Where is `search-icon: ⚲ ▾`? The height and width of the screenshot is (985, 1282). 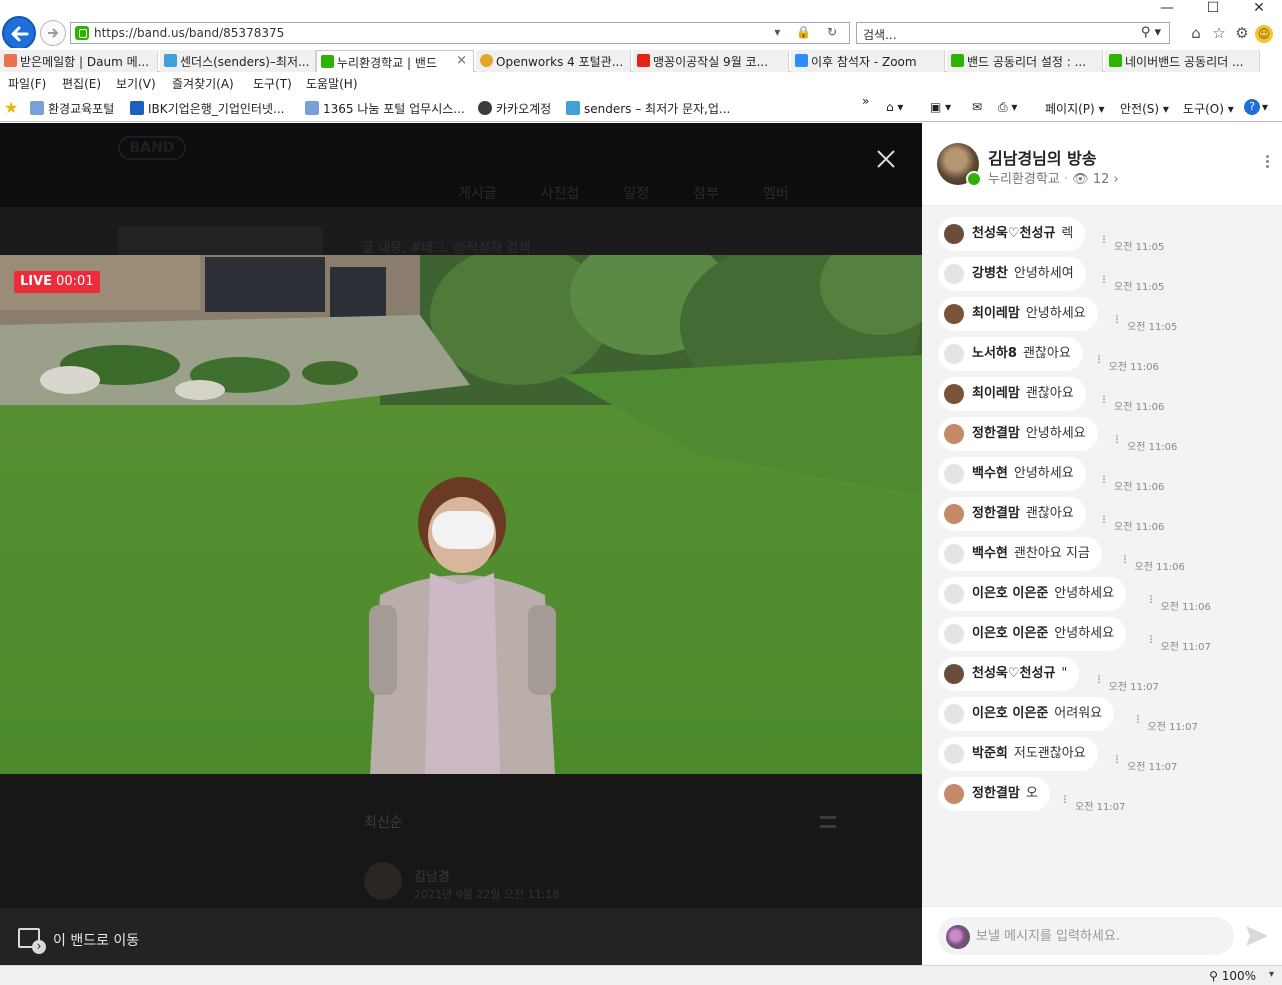 search-icon: ⚲ ▾ is located at coordinates (1151, 32).